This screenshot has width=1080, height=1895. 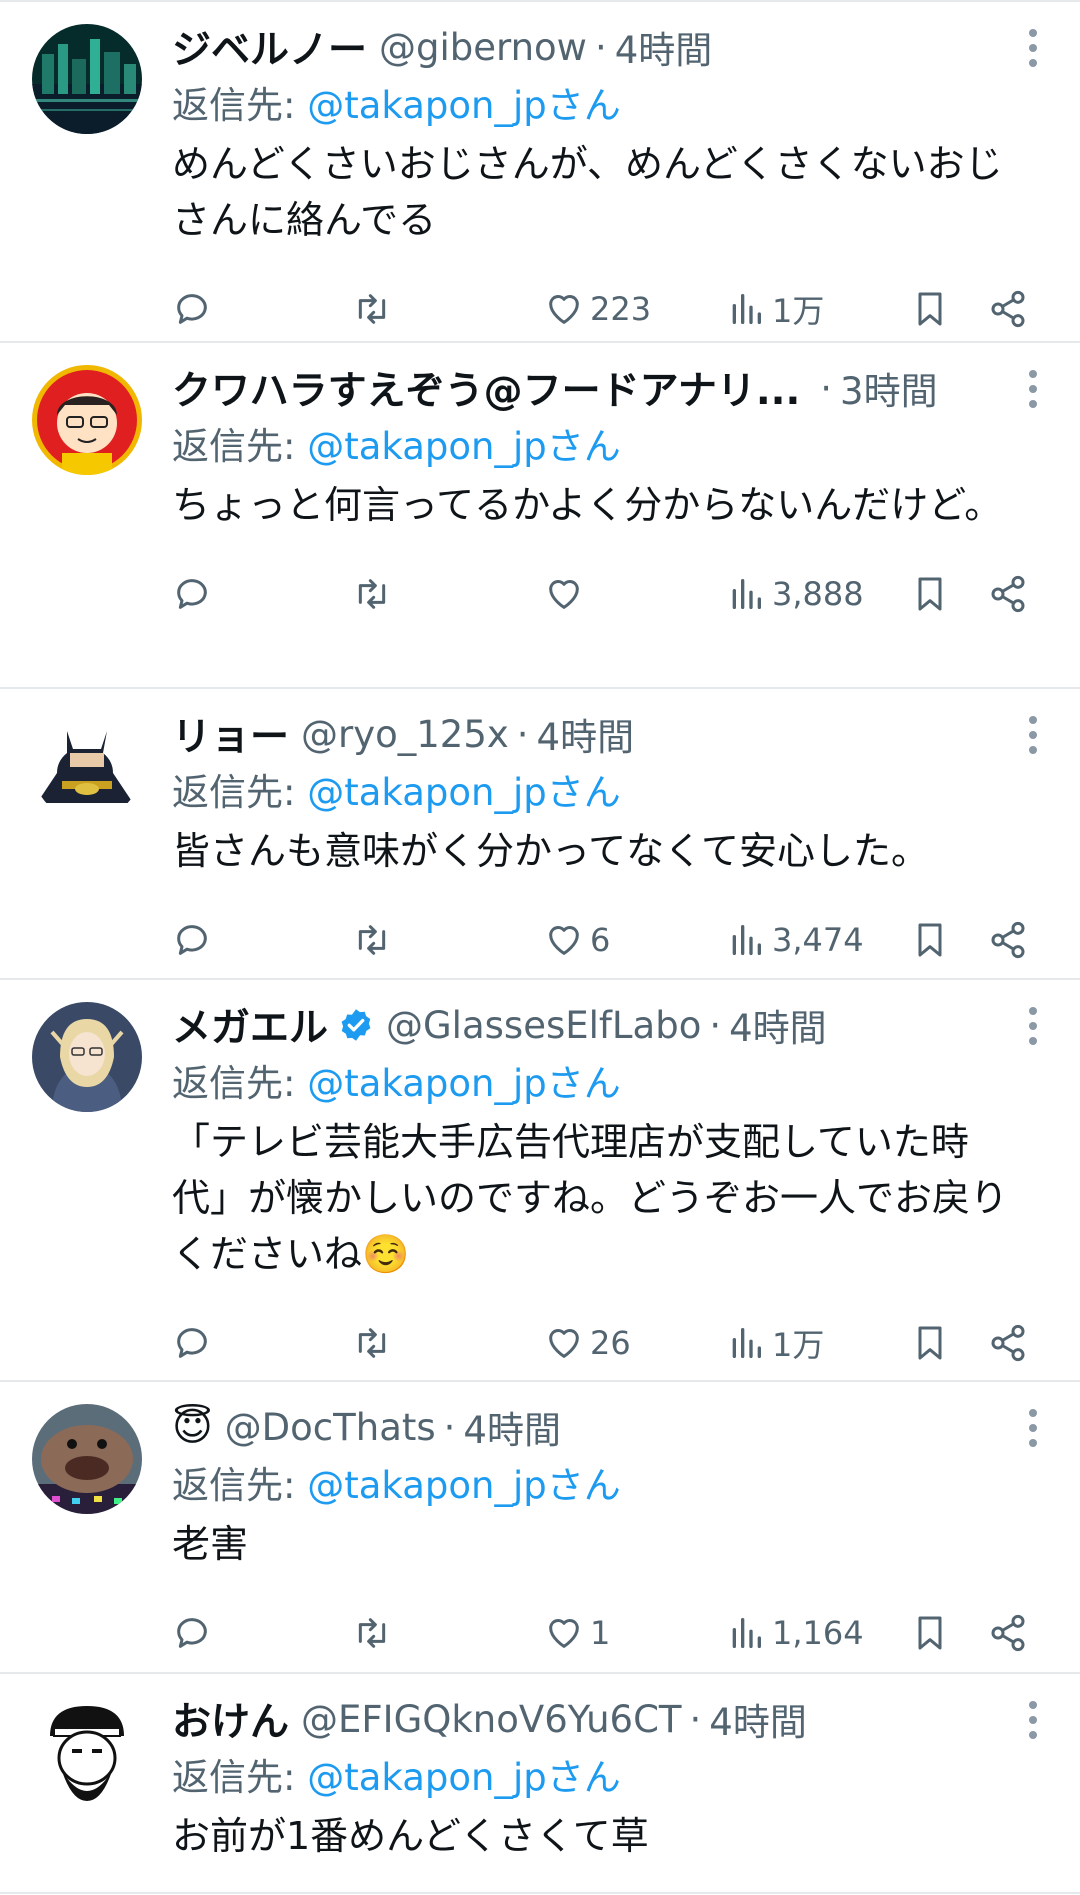 I want to click on tweet-header: メガエル @GlassesElfLabo · 4時間, so click(x=596, y=1025).